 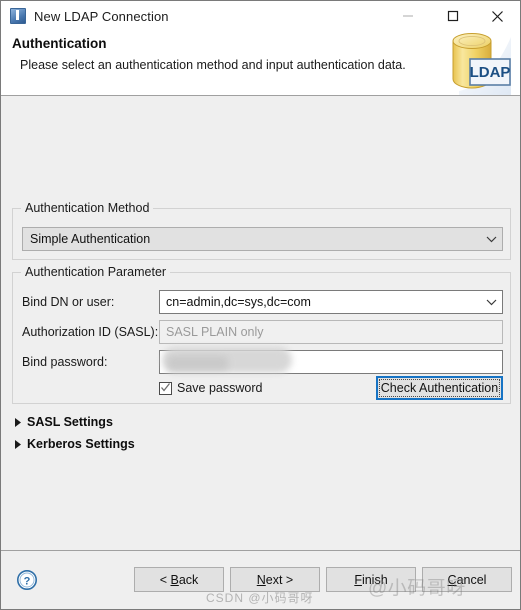 I want to click on authentication-method-group-title: Authentication Method, so click(x=87, y=208).